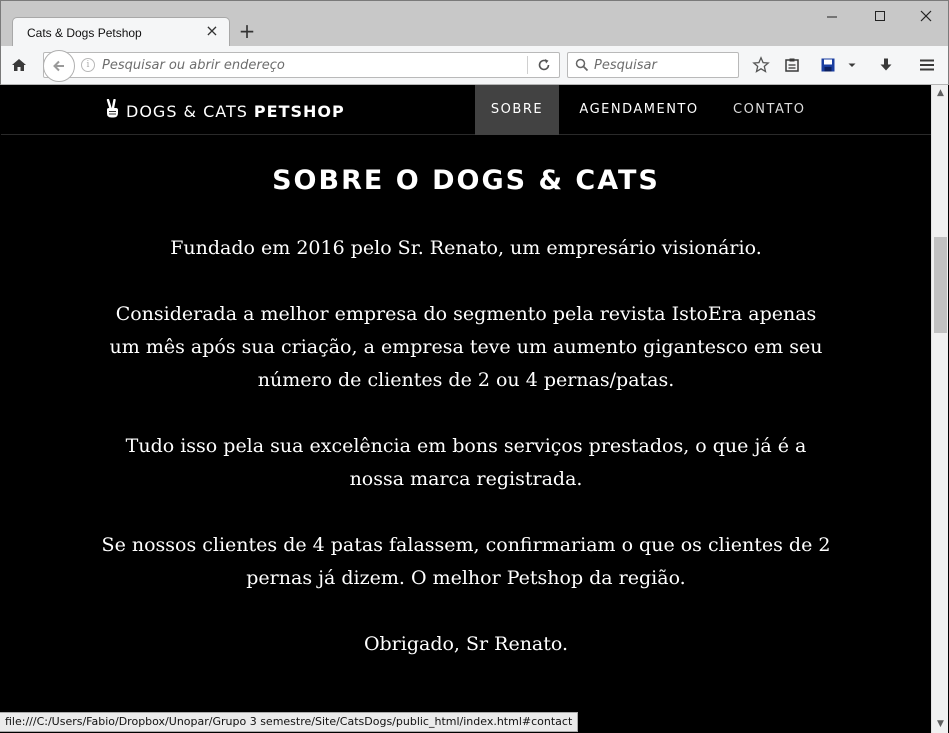 The height and width of the screenshot is (733, 949). Describe the element at coordinates (940, 93) in the screenshot. I see `scroll-up-icon: ▲` at that location.